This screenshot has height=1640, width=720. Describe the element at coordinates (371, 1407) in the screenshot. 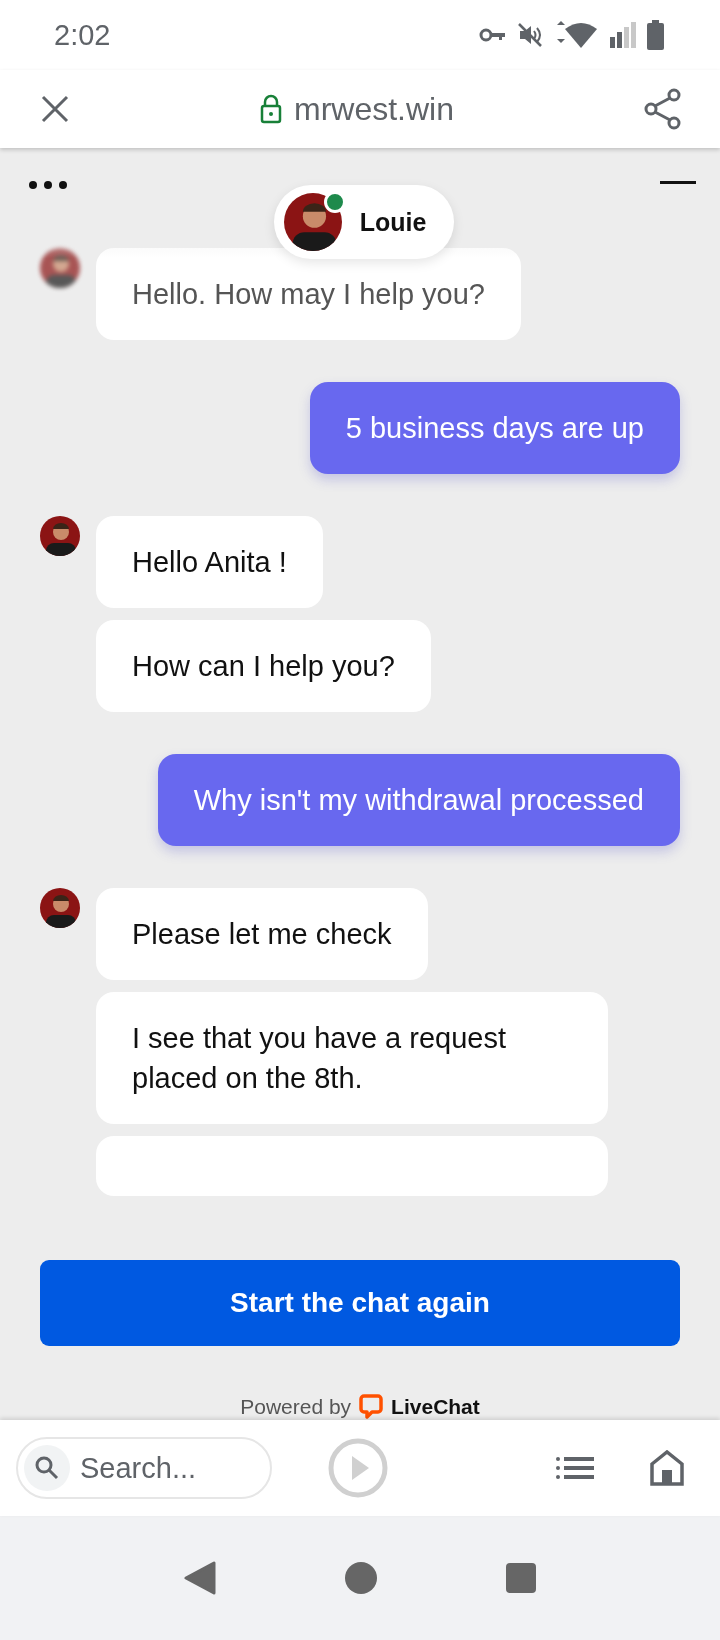

I see `chat-bubble-icon` at that location.